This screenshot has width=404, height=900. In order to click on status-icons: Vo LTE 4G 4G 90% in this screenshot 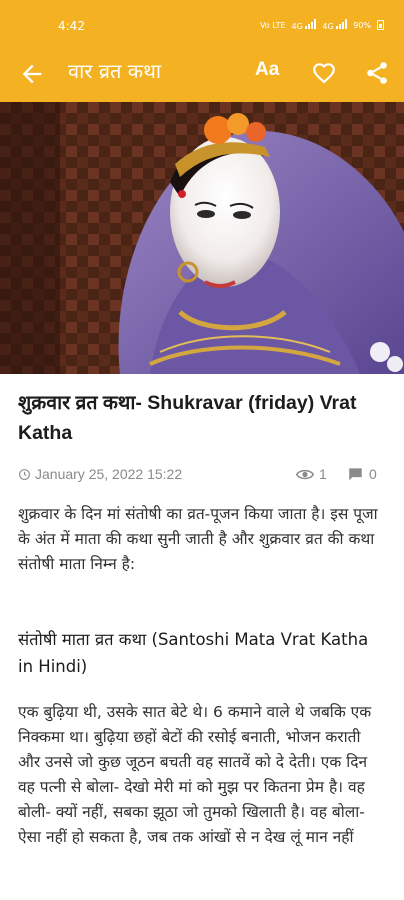, I will do `click(322, 25)`.